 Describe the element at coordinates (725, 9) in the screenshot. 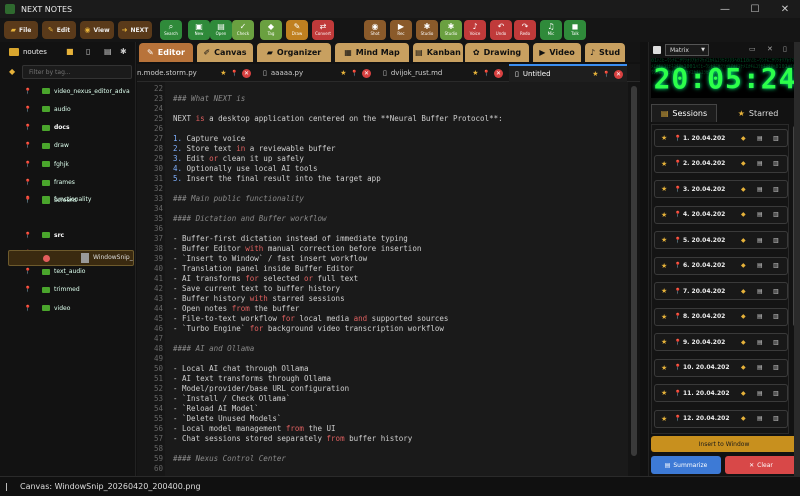

I see `minimize-button: —` at that location.